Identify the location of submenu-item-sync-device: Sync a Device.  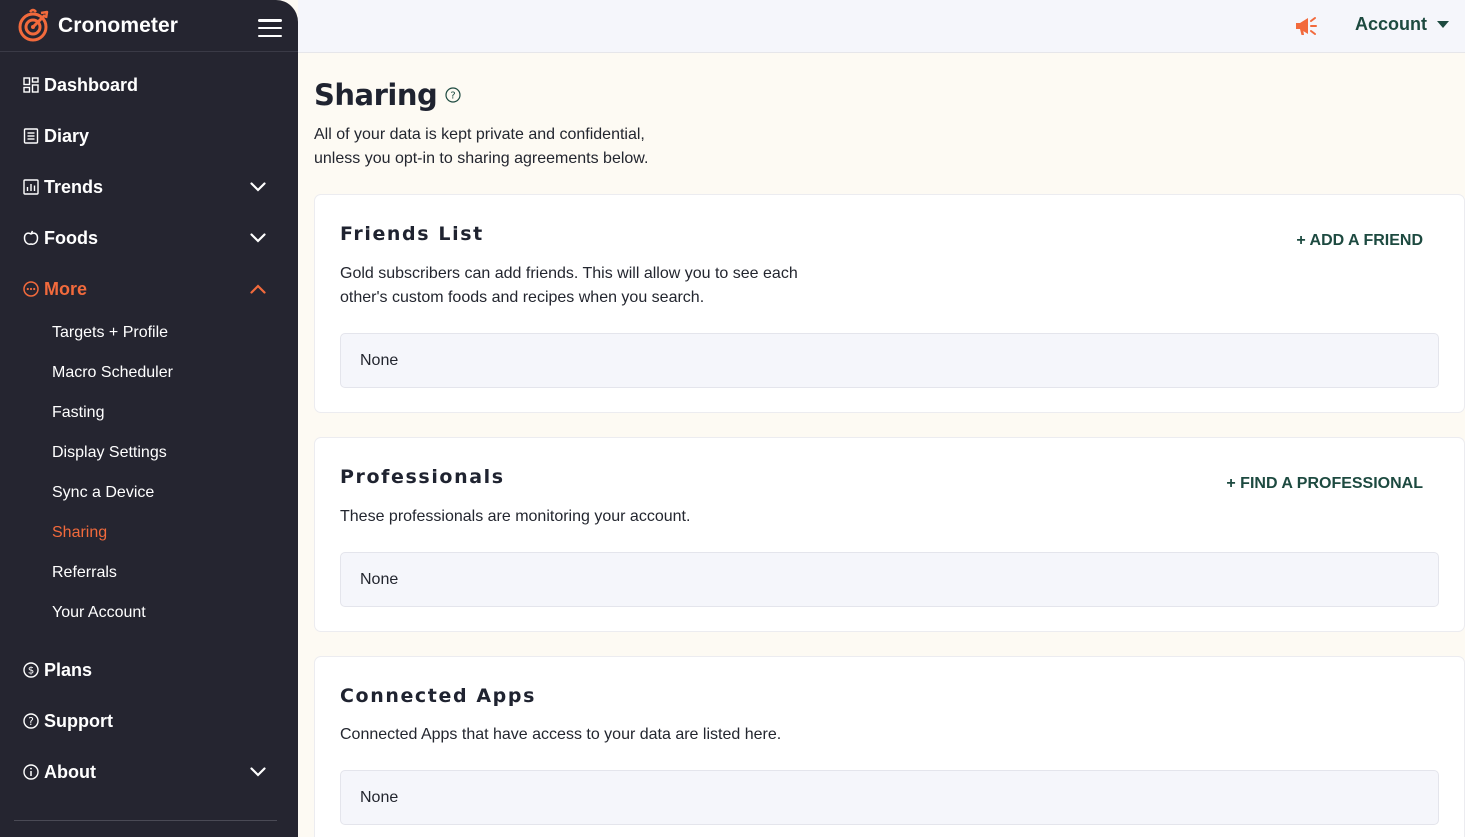
(103, 493).